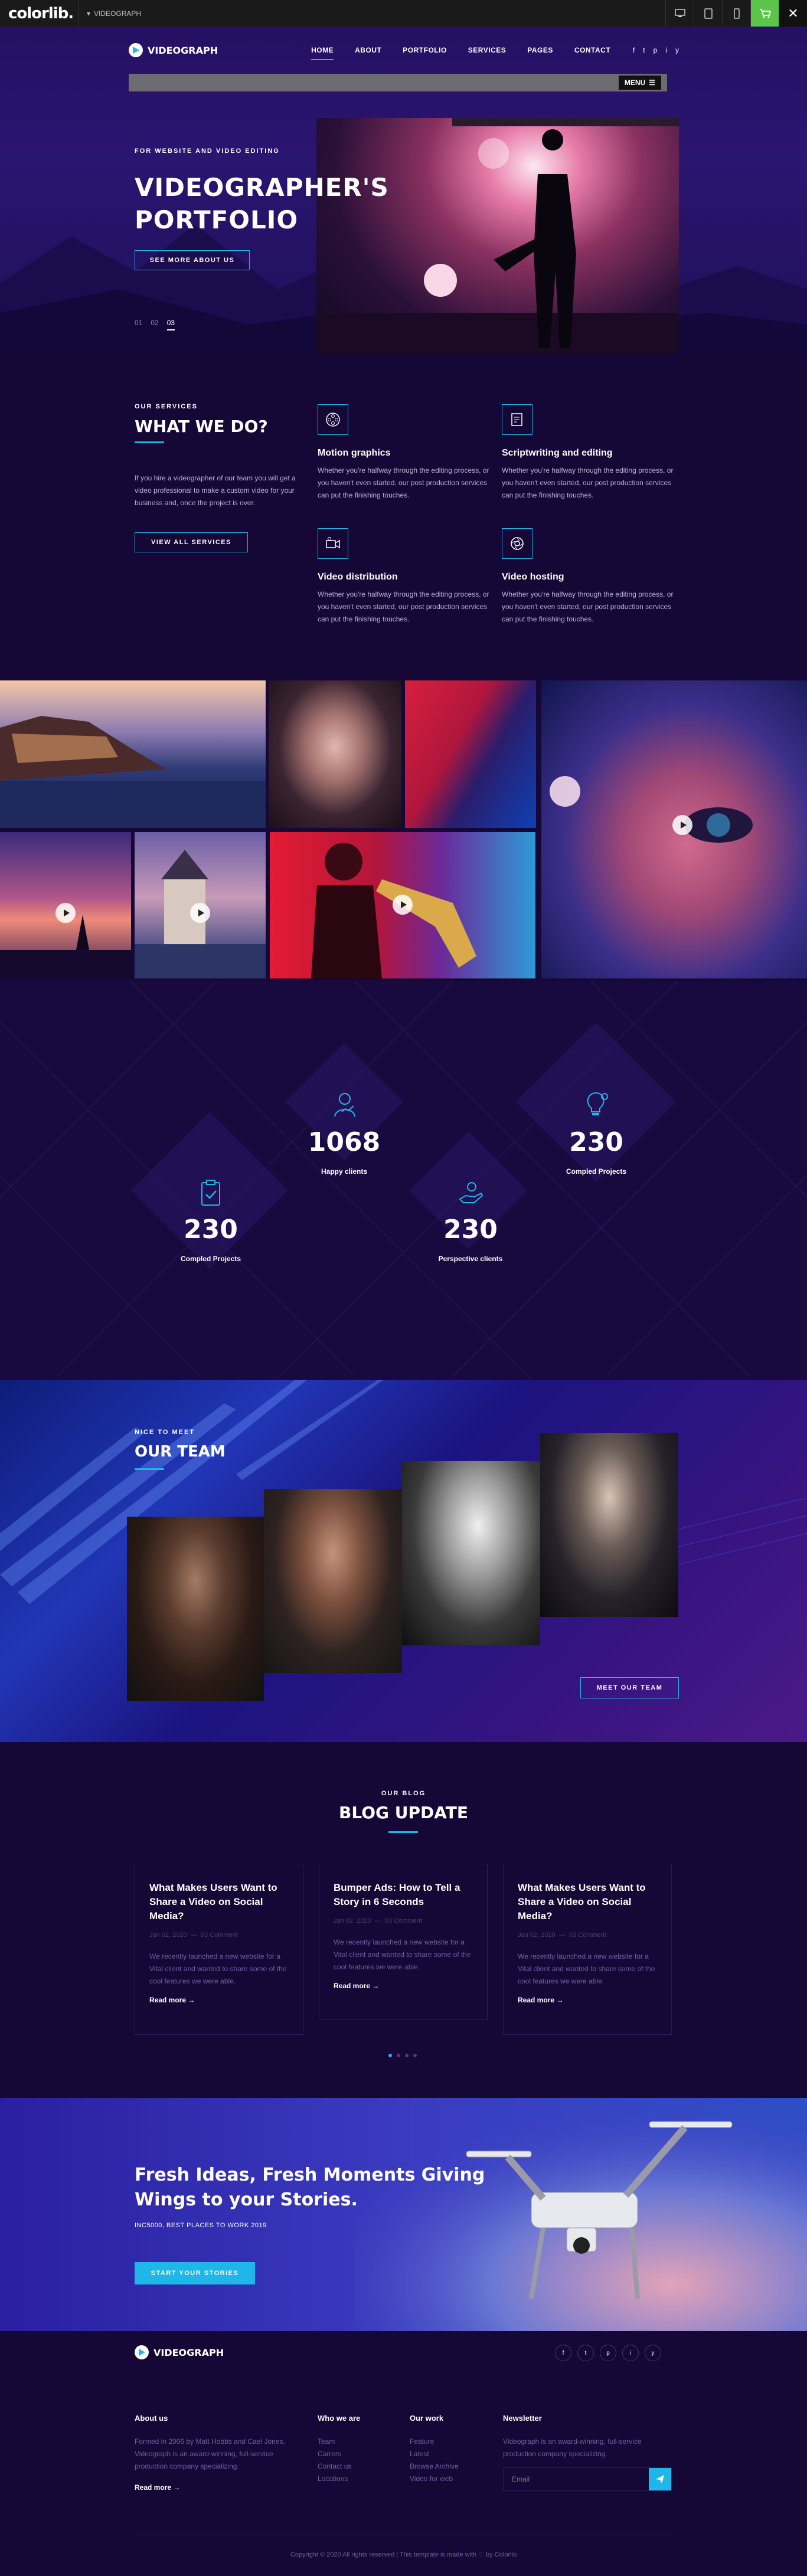  Describe the element at coordinates (89, 14) in the screenshot. I see `chevron-down-icon: ▾` at that location.